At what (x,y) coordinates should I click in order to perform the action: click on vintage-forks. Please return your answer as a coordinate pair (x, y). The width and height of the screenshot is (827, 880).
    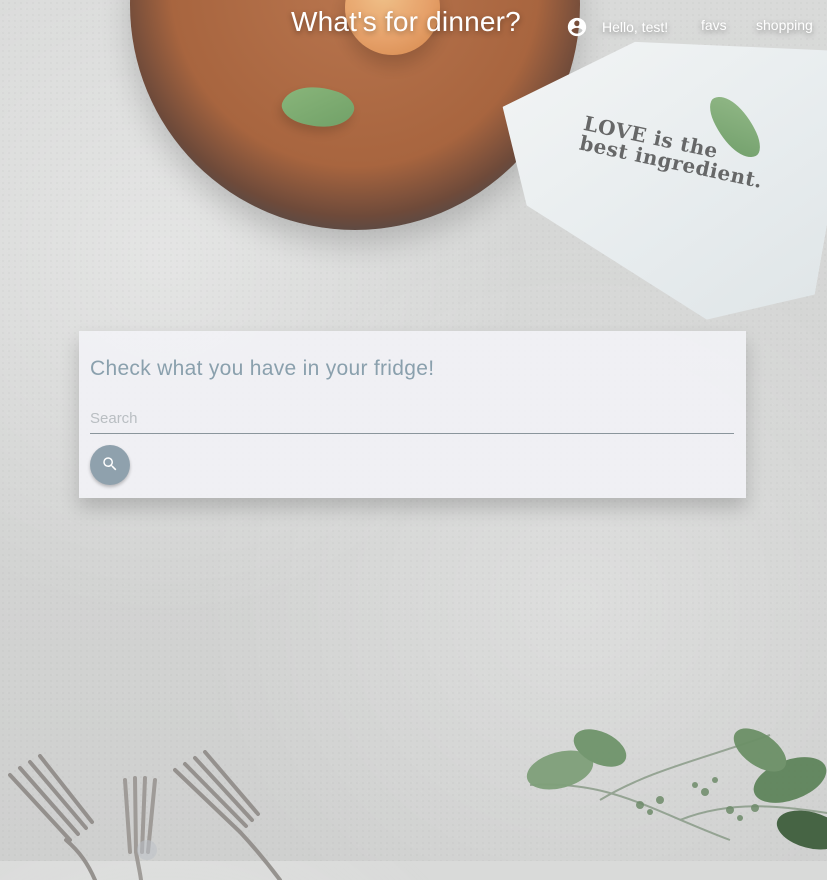
    Looking at the image, I should click on (145, 815).